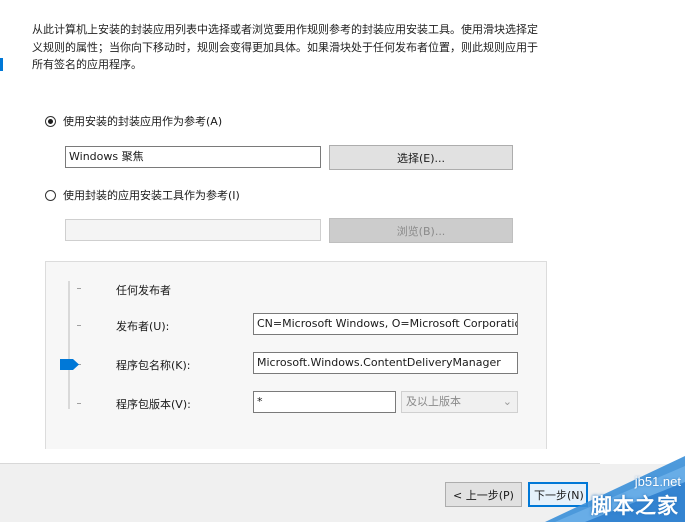 The height and width of the screenshot is (522, 685). What do you see at coordinates (143, 326) in the screenshot?
I see `publisher-label: 发布者(U):` at bounding box center [143, 326].